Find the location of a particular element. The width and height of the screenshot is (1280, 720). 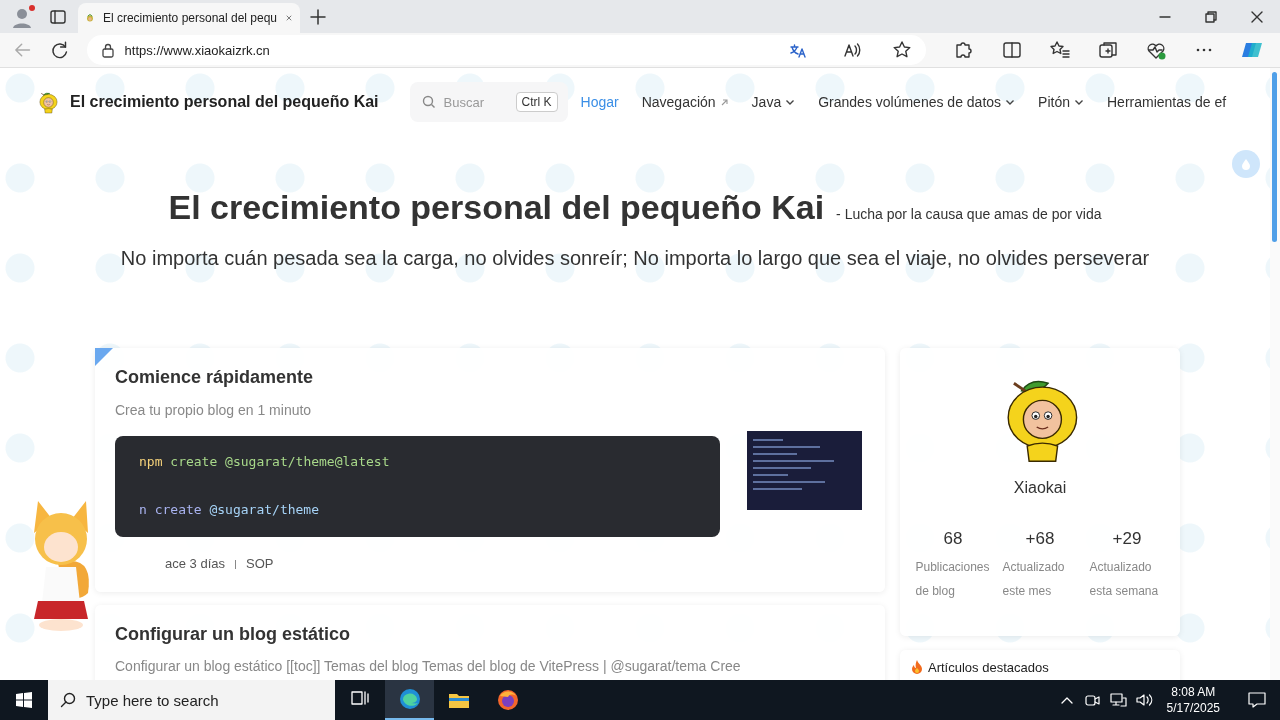

clock: 8:08 AM 5/17/2025 is located at coordinates (1193, 700).